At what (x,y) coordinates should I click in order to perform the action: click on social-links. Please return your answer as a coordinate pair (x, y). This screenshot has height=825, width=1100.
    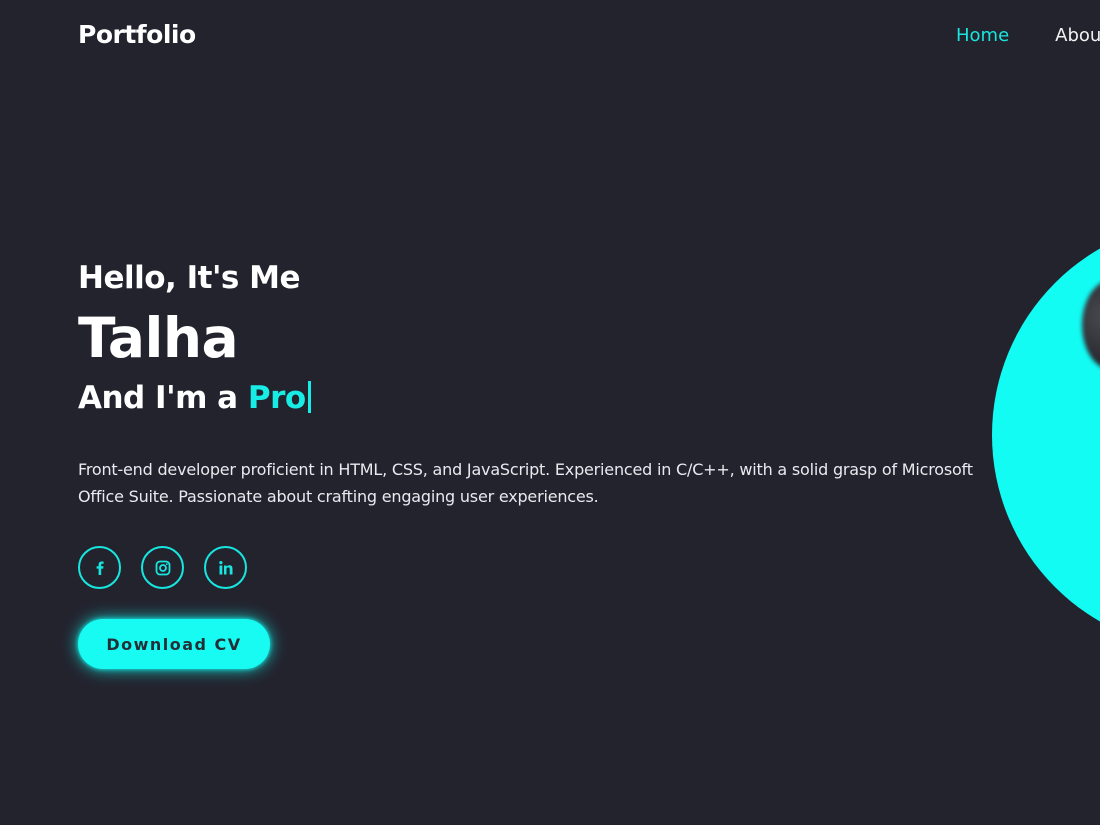
    Looking at the image, I should click on (528, 567).